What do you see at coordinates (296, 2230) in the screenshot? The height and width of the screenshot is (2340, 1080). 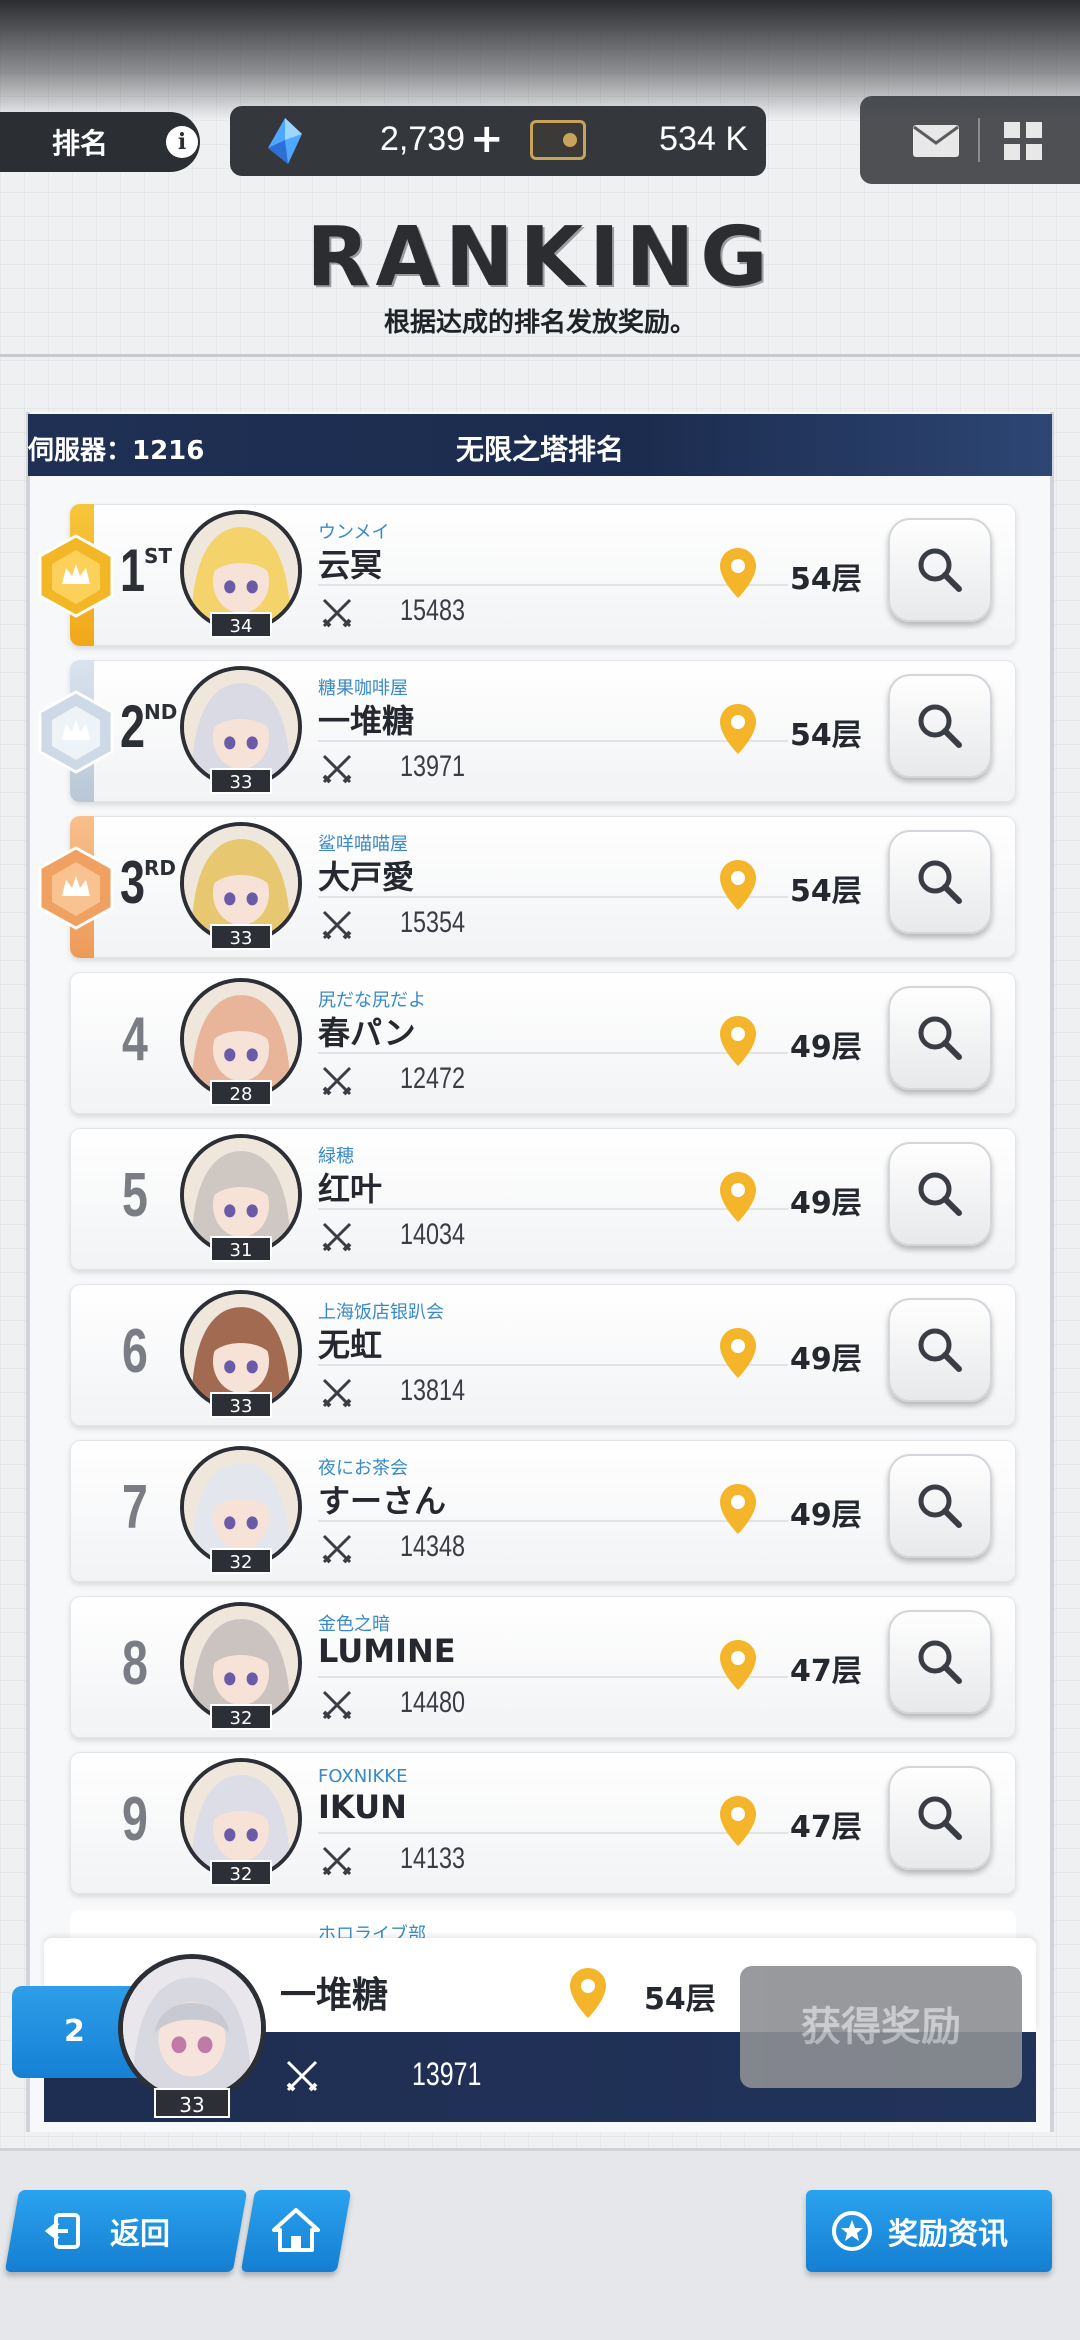 I see `home-icon` at bounding box center [296, 2230].